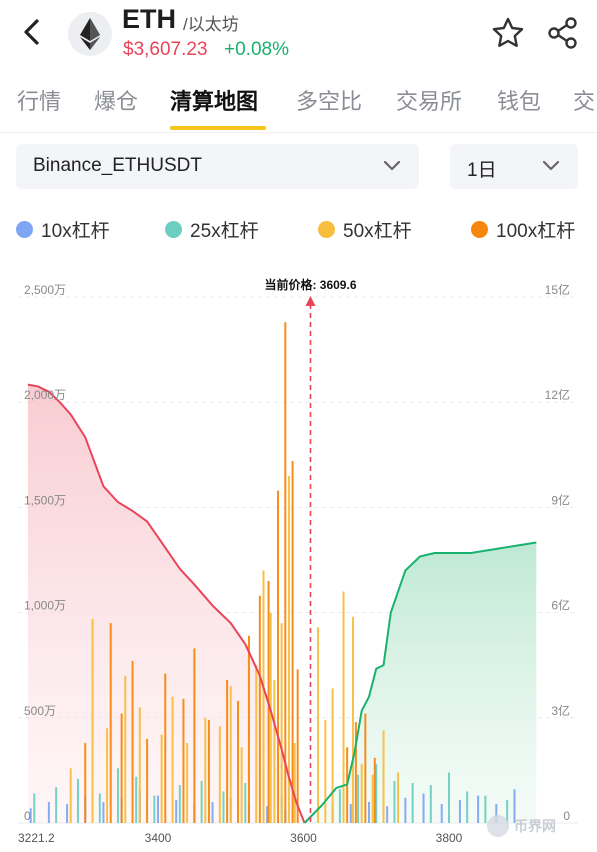 The height and width of the screenshot is (852, 597). What do you see at coordinates (514, 166) in the screenshot?
I see `period-select: 1日` at bounding box center [514, 166].